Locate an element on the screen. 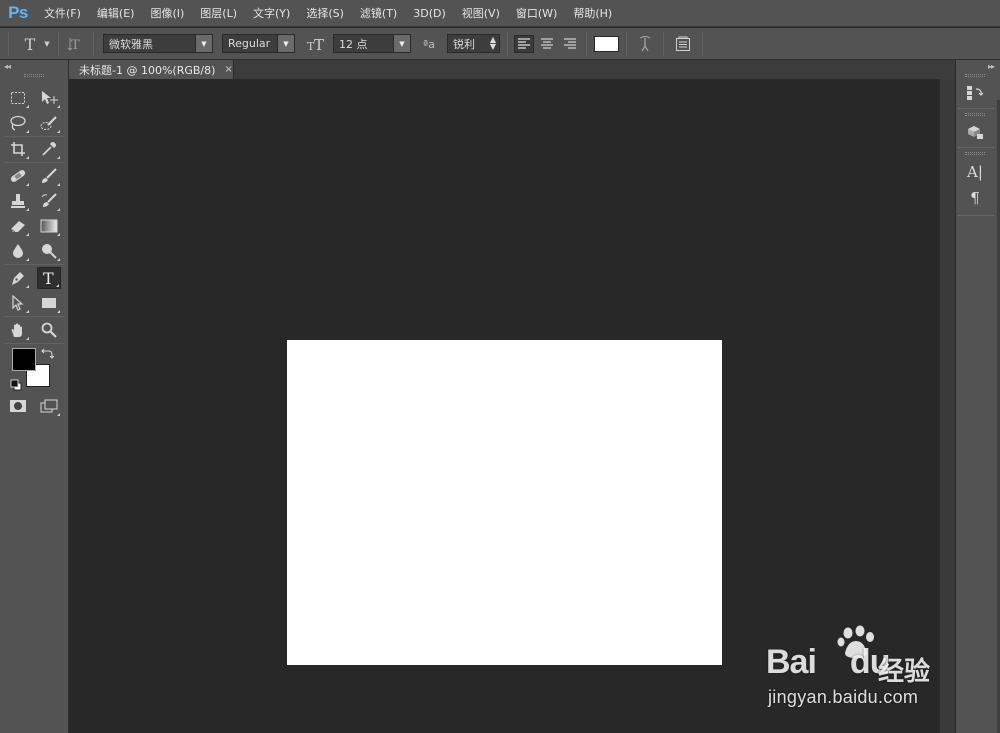 The width and height of the screenshot is (1000, 733). type-tool: T is located at coordinates (49, 278).